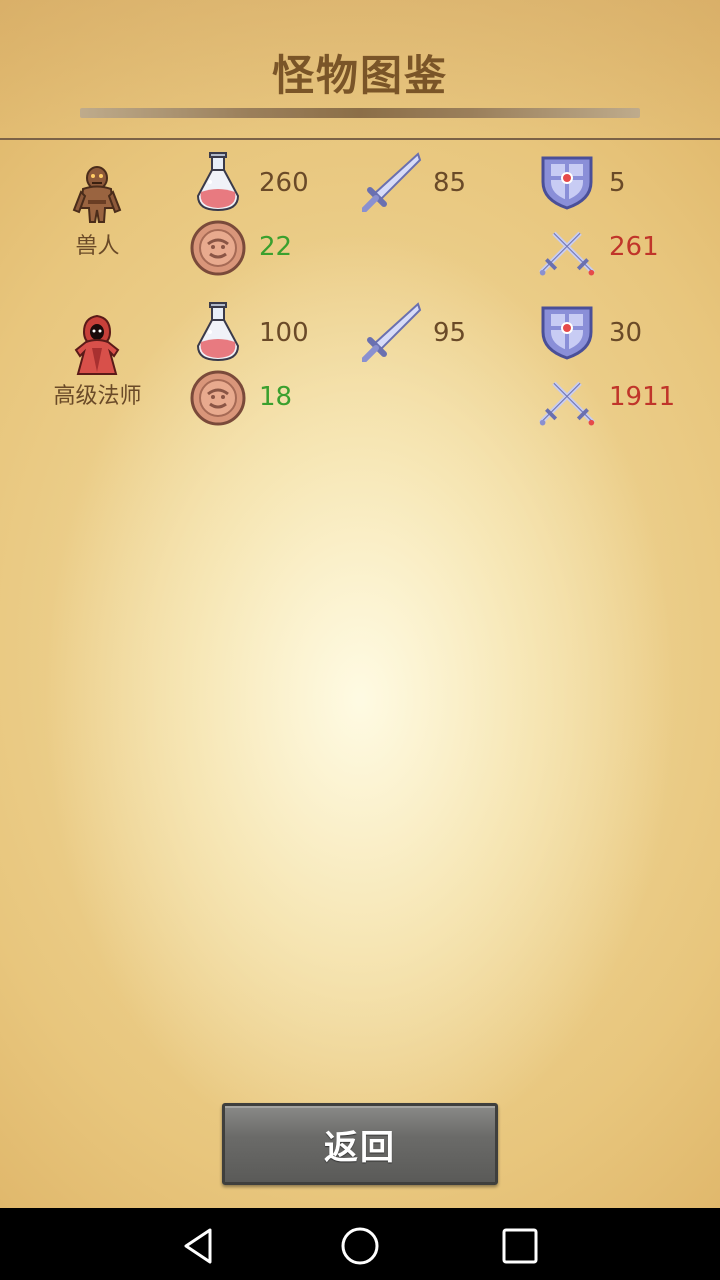 The width and height of the screenshot is (720, 1280). Describe the element at coordinates (97, 194) in the screenshot. I see `orc-icon` at that location.